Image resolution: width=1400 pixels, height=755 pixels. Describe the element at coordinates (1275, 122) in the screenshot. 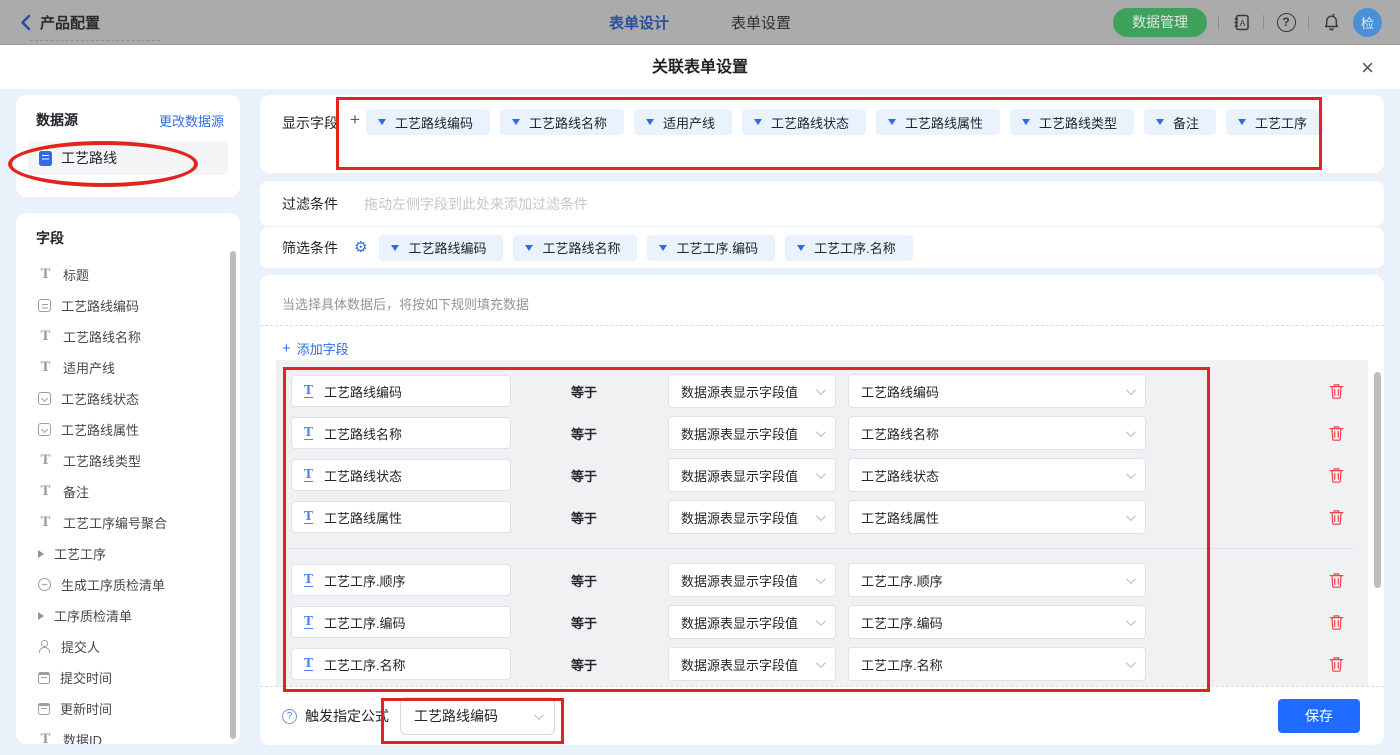

I see `field-tag: 工艺工序` at that location.